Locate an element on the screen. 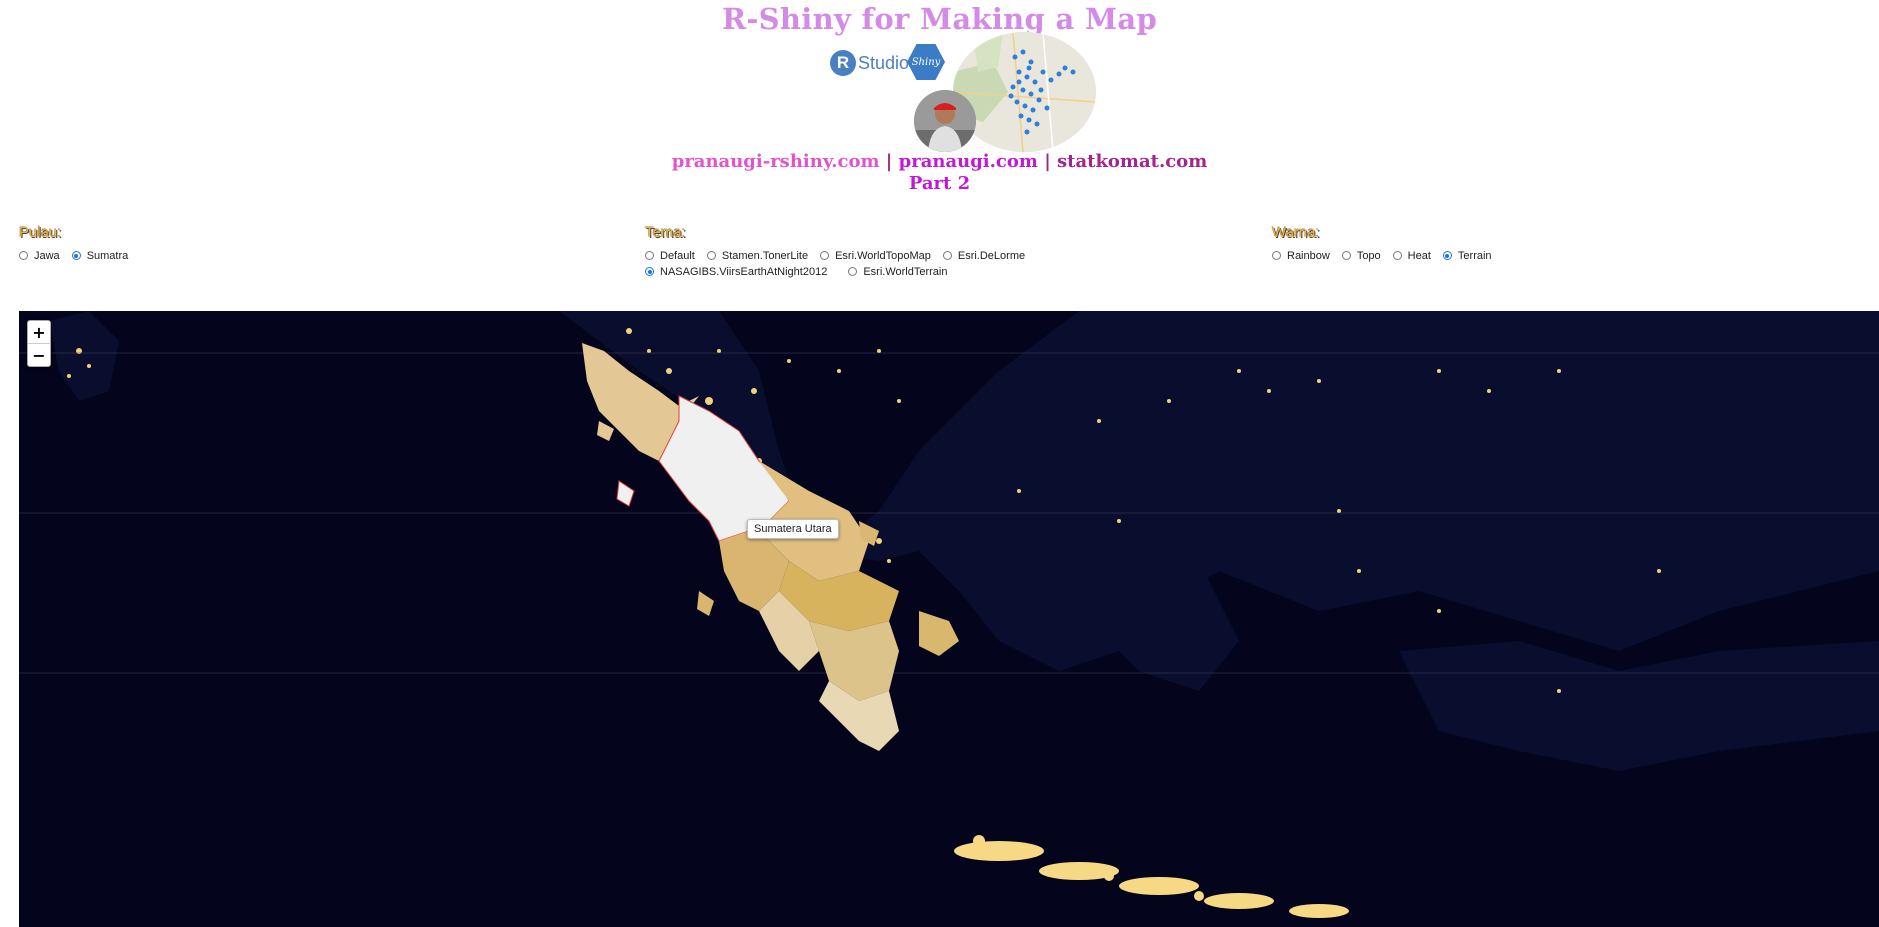  pulau-option-label: Jawa is located at coordinates (47, 255).